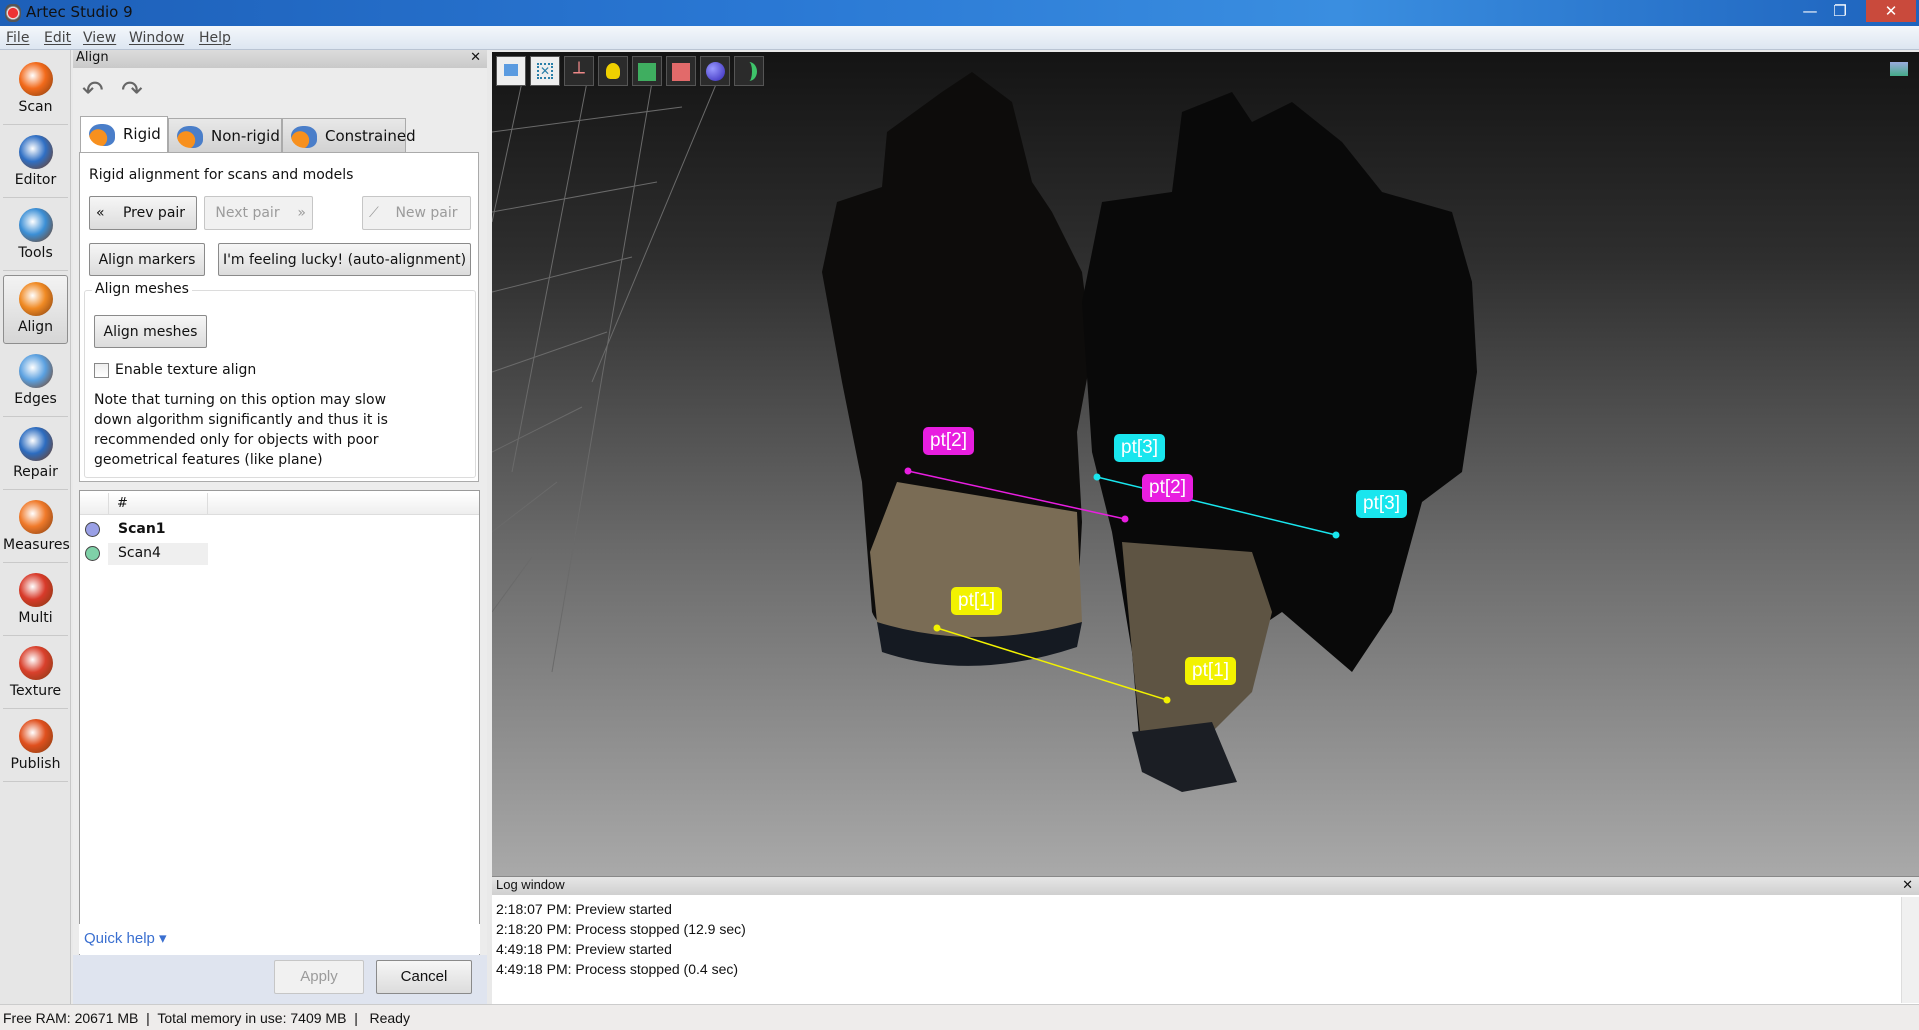  What do you see at coordinates (158, 504) in the screenshot?
I see `column-header: #` at bounding box center [158, 504].